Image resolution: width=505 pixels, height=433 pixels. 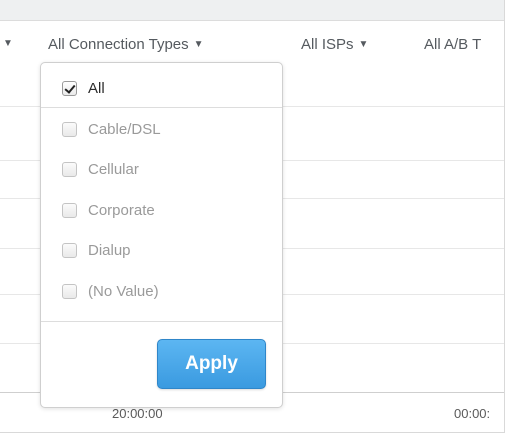 I want to click on apply-button: Apply, so click(x=211, y=364).